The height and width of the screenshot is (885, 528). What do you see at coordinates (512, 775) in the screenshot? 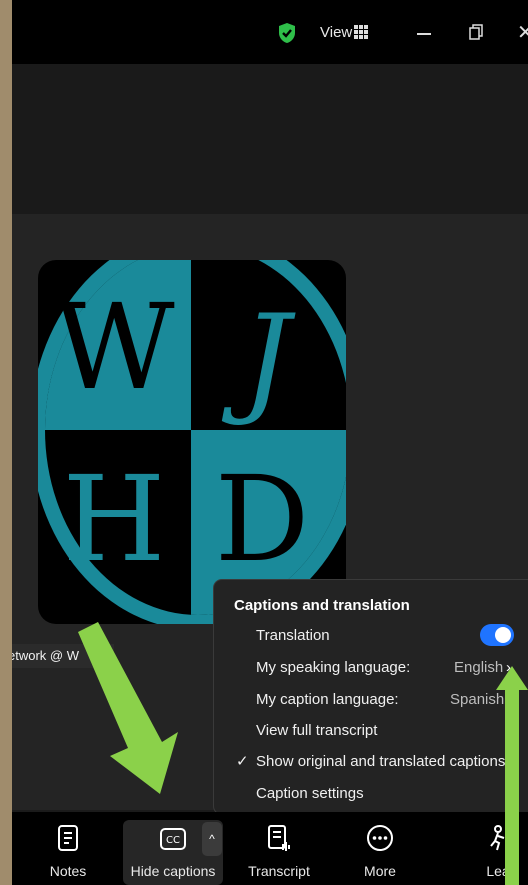
I see `green-arrow-up-icon` at bounding box center [512, 775].